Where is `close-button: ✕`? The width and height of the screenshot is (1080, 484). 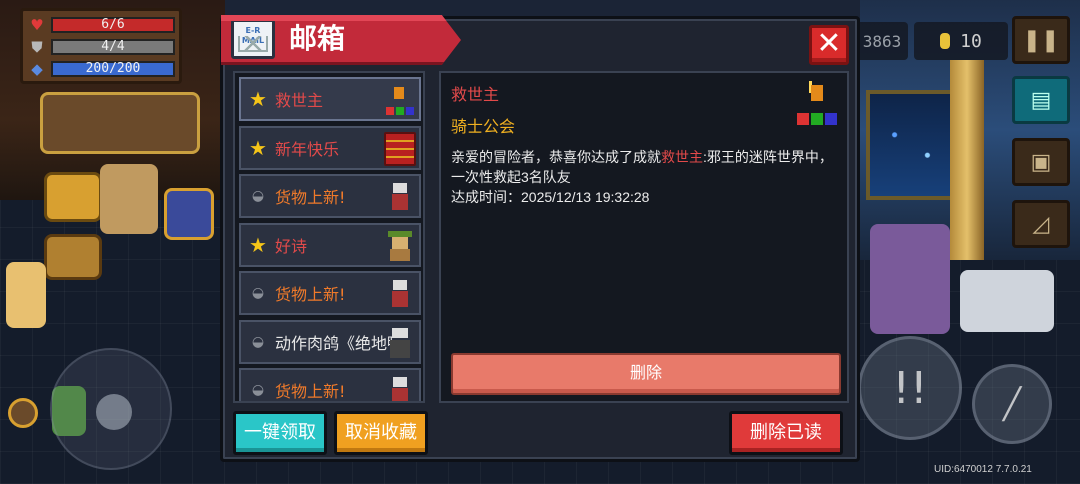
close-button: ✕ is located at coordinates (829, 45).